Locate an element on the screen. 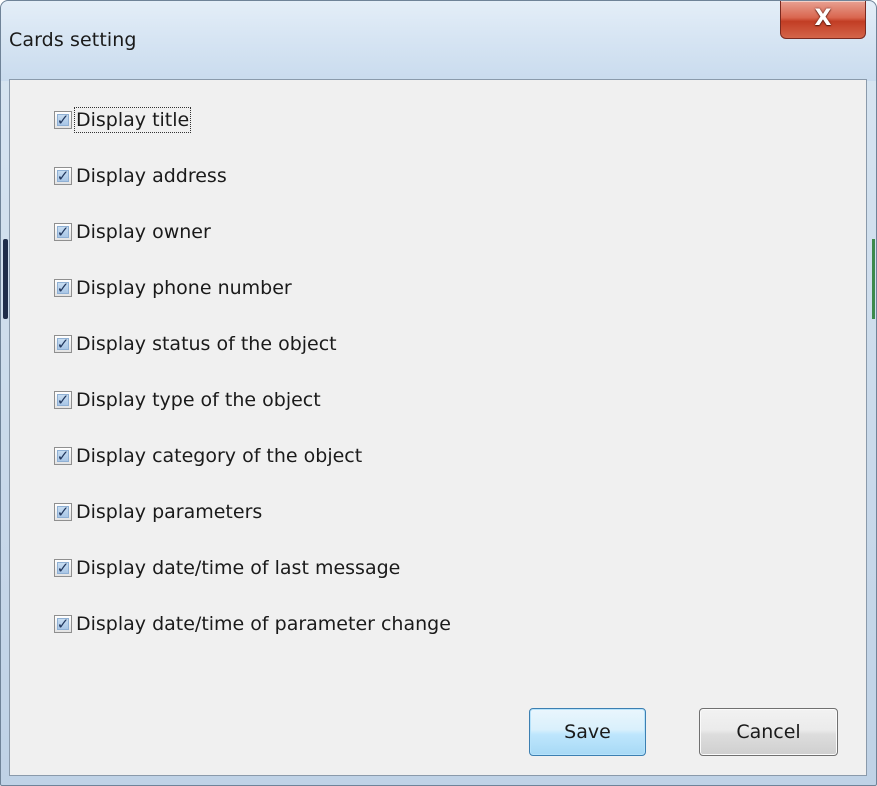 Image resolution: width=877 pixels, height=786 pixels. close-icon: X is located at coordinates (823, 18).